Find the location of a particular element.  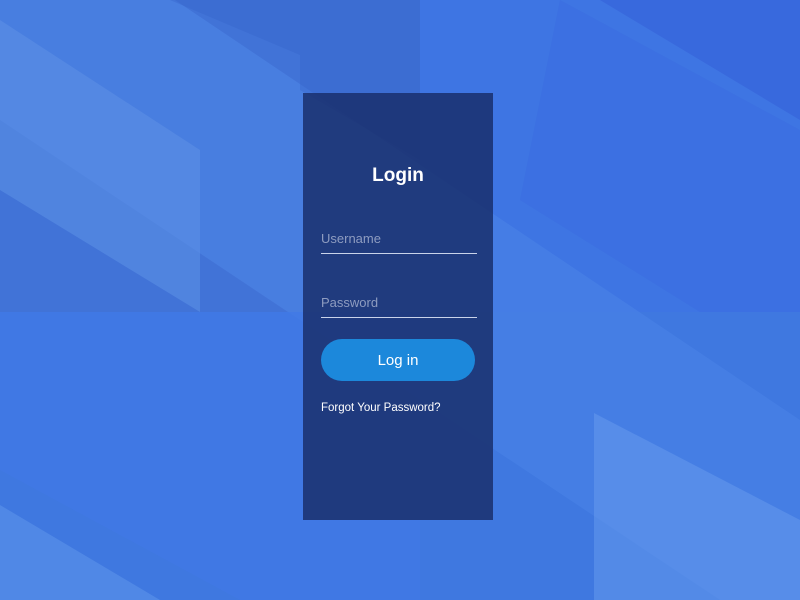

login-title: Login is located at coordinates (398, 175).